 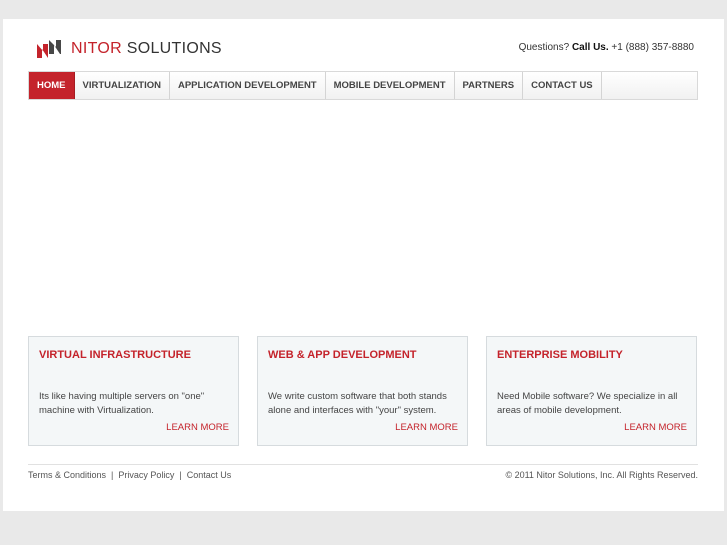 What do you see at coordinates (652, 47) in the screenshot?
I see `phone-number: +1 (888) 357-8880` at bounding box center [652, 47].